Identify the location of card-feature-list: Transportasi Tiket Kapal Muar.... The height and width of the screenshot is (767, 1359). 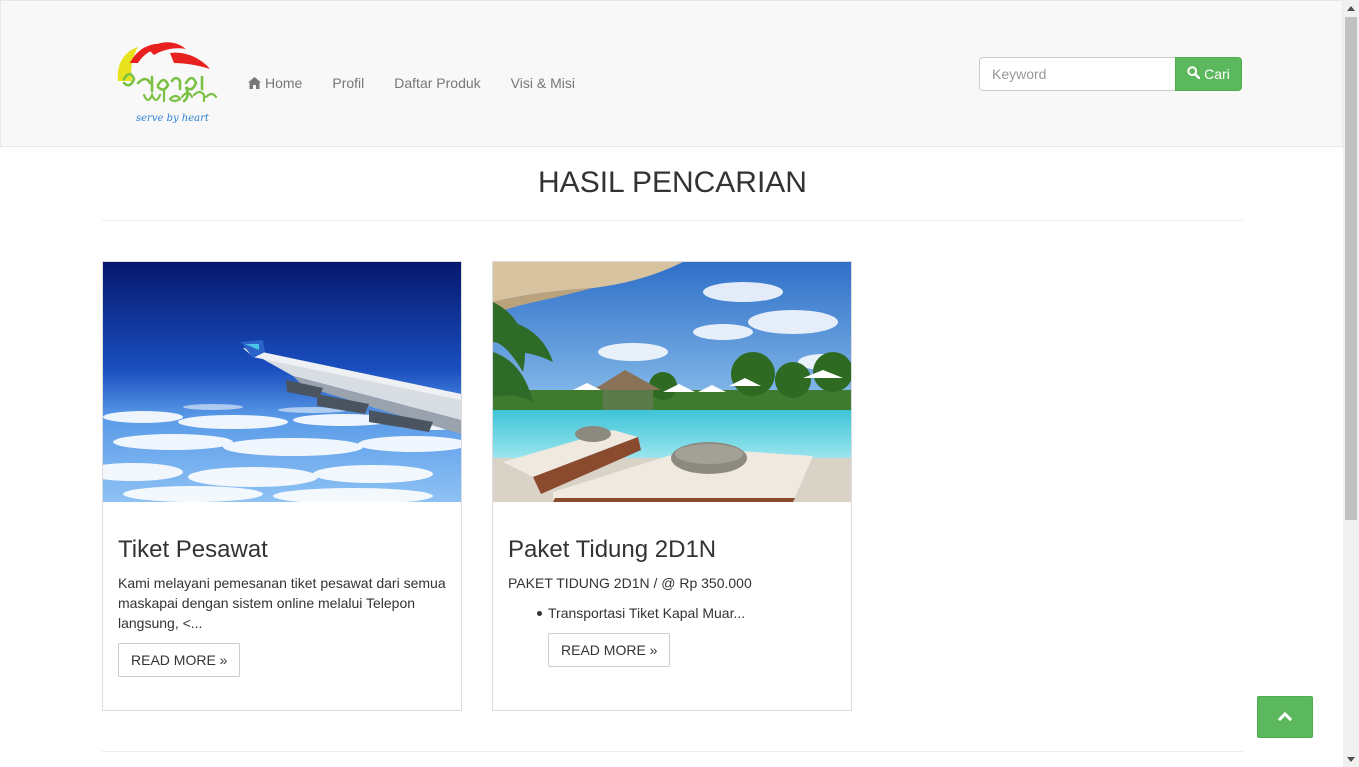
(626, 613).